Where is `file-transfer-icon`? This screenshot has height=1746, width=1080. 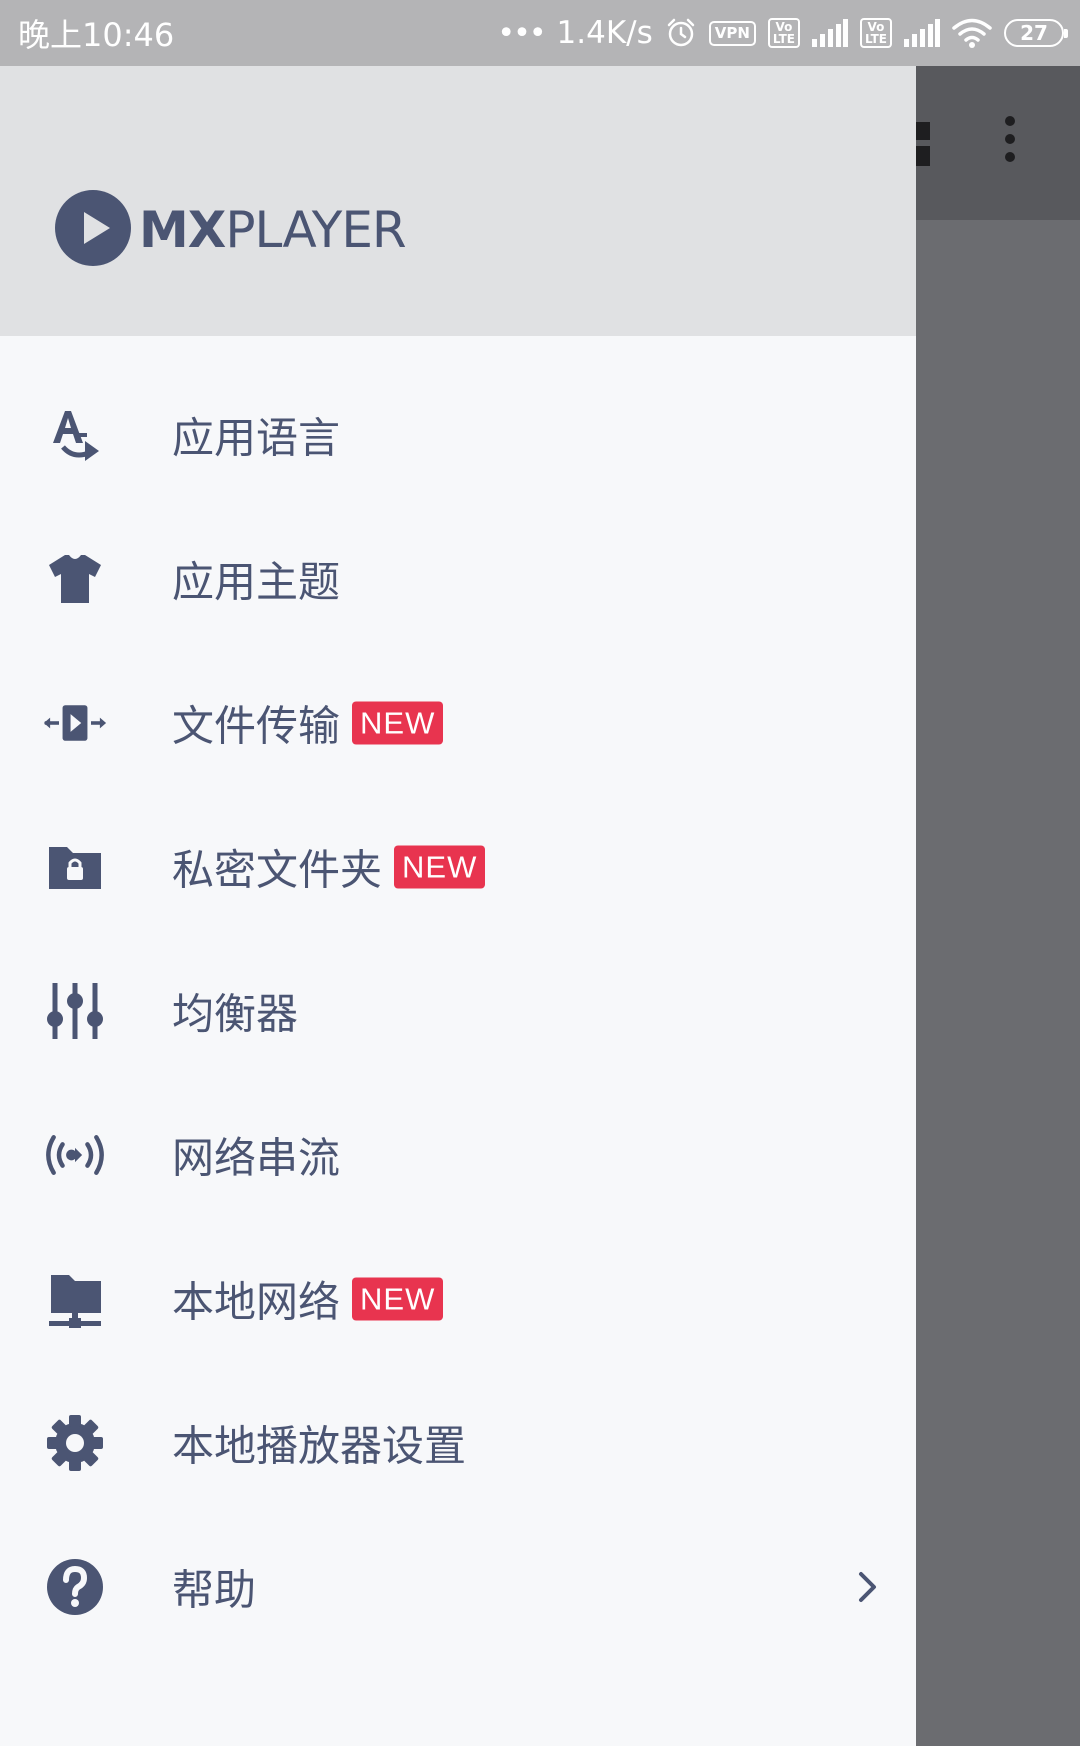
file-transfer-icon is located at coordinates (75, 723).